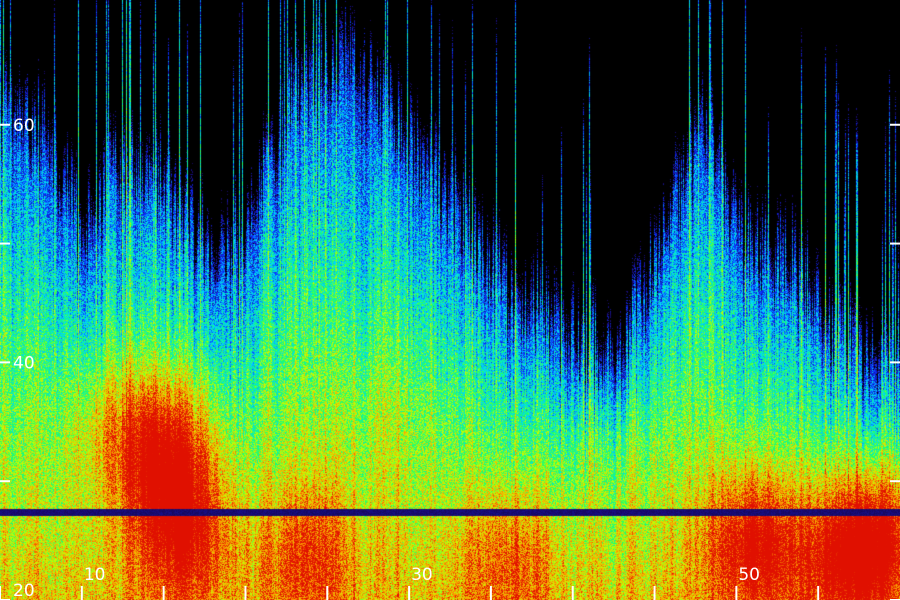  I want to click on x-tick-label-10: 10, so click(95, 575).